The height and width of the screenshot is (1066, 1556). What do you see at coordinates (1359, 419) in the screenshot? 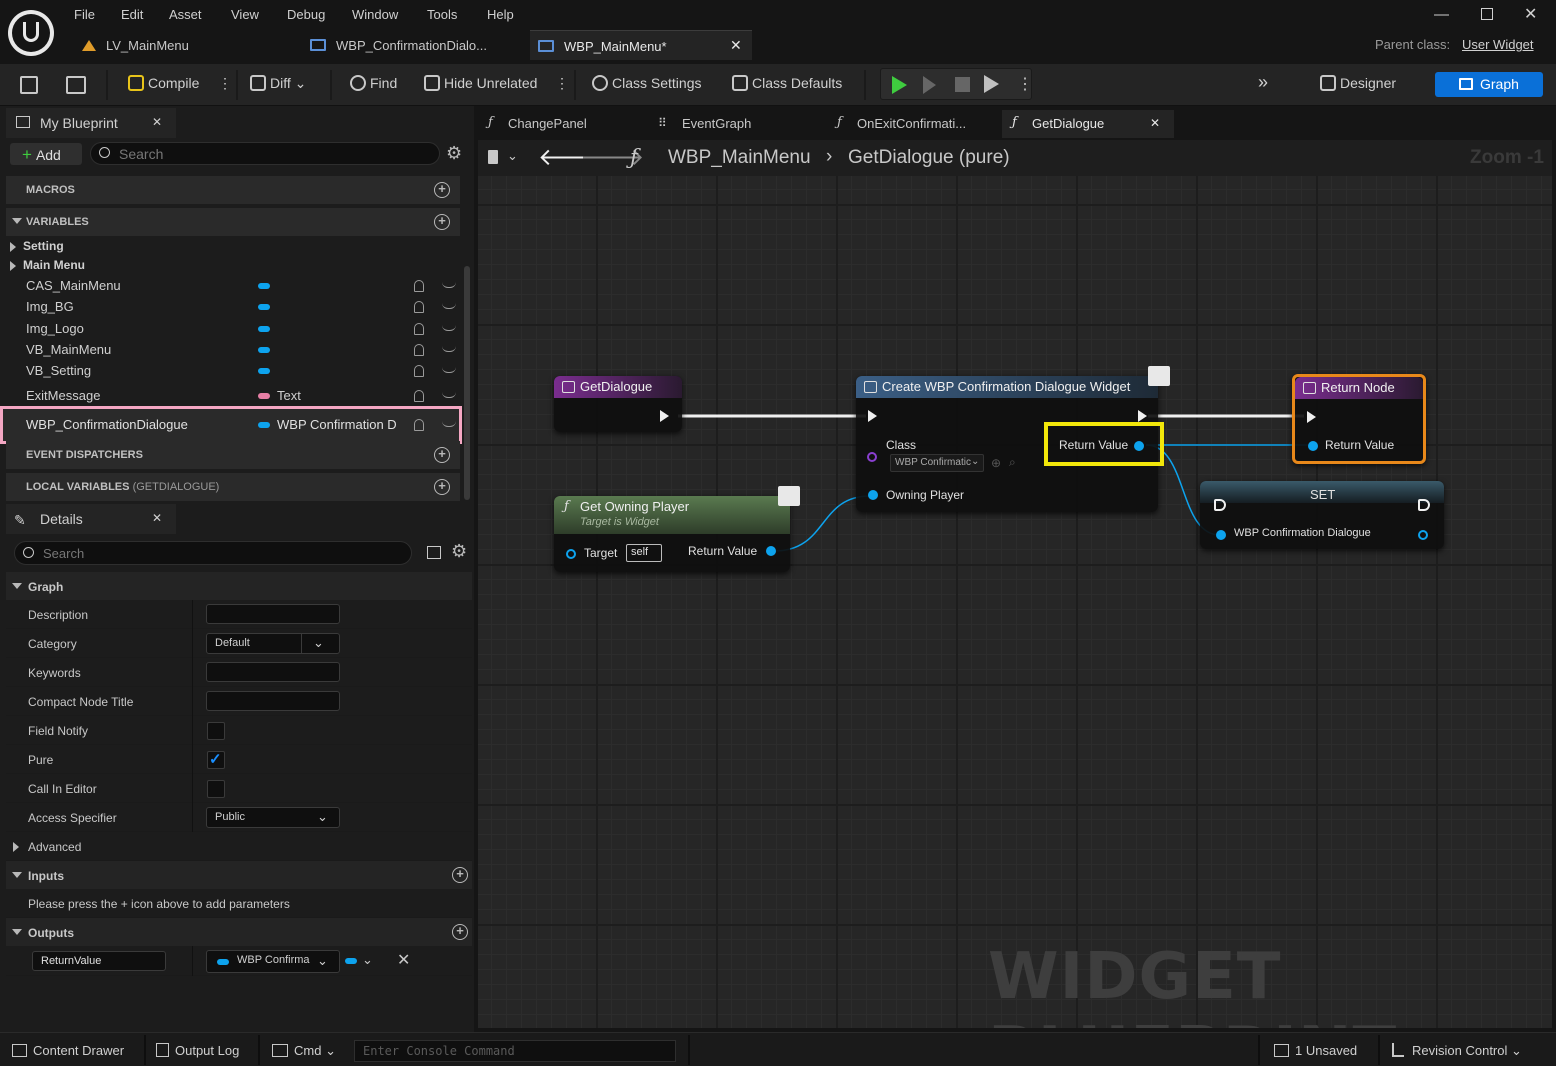
I see `return-node: Return Node Return Value` at bounding box center [1359, 419].